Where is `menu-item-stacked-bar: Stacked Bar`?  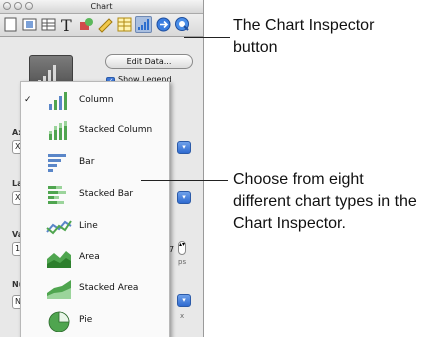 menu-item-stacked-bar: Stacked Bar is located at coordinates (95, 195).